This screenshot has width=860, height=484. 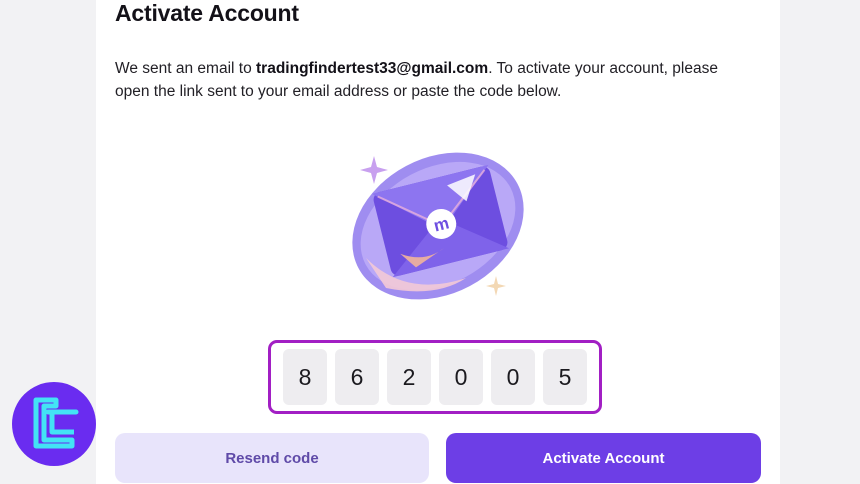 I want to click on activate-account-button: Activate Account, so click(x=603, y=458).